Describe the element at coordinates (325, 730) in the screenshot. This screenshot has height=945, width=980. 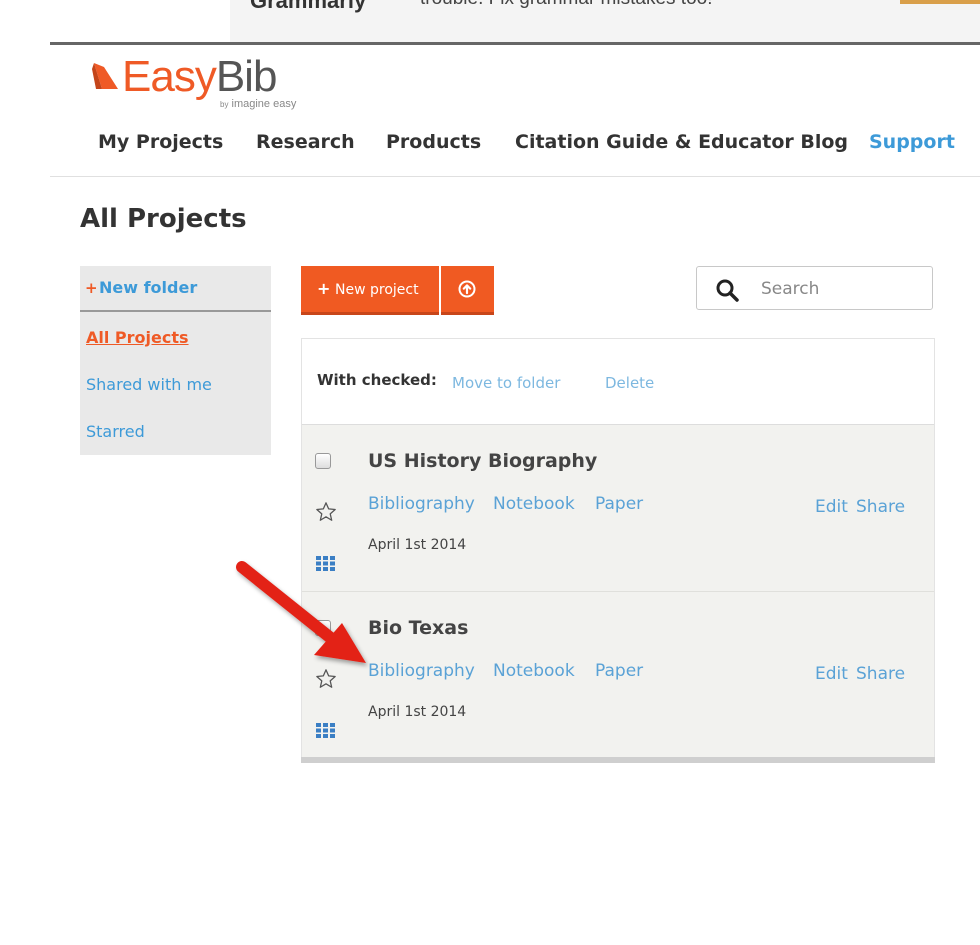
I see `grid-icon` at that location.